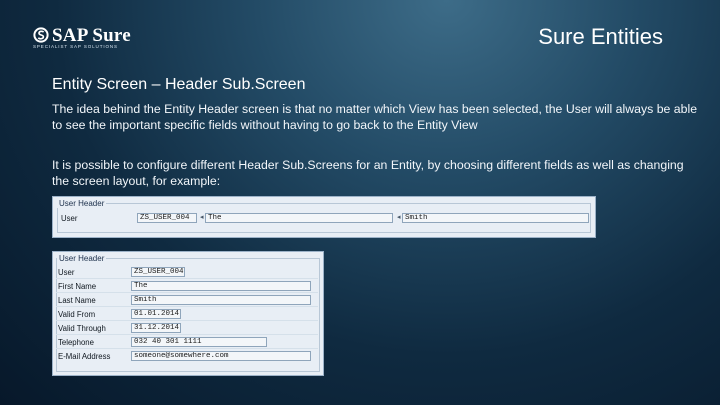  Describe the element at coordinates (156, 328) in the screenshot. I see `valid-through-field: 31.12.2014` at that location.